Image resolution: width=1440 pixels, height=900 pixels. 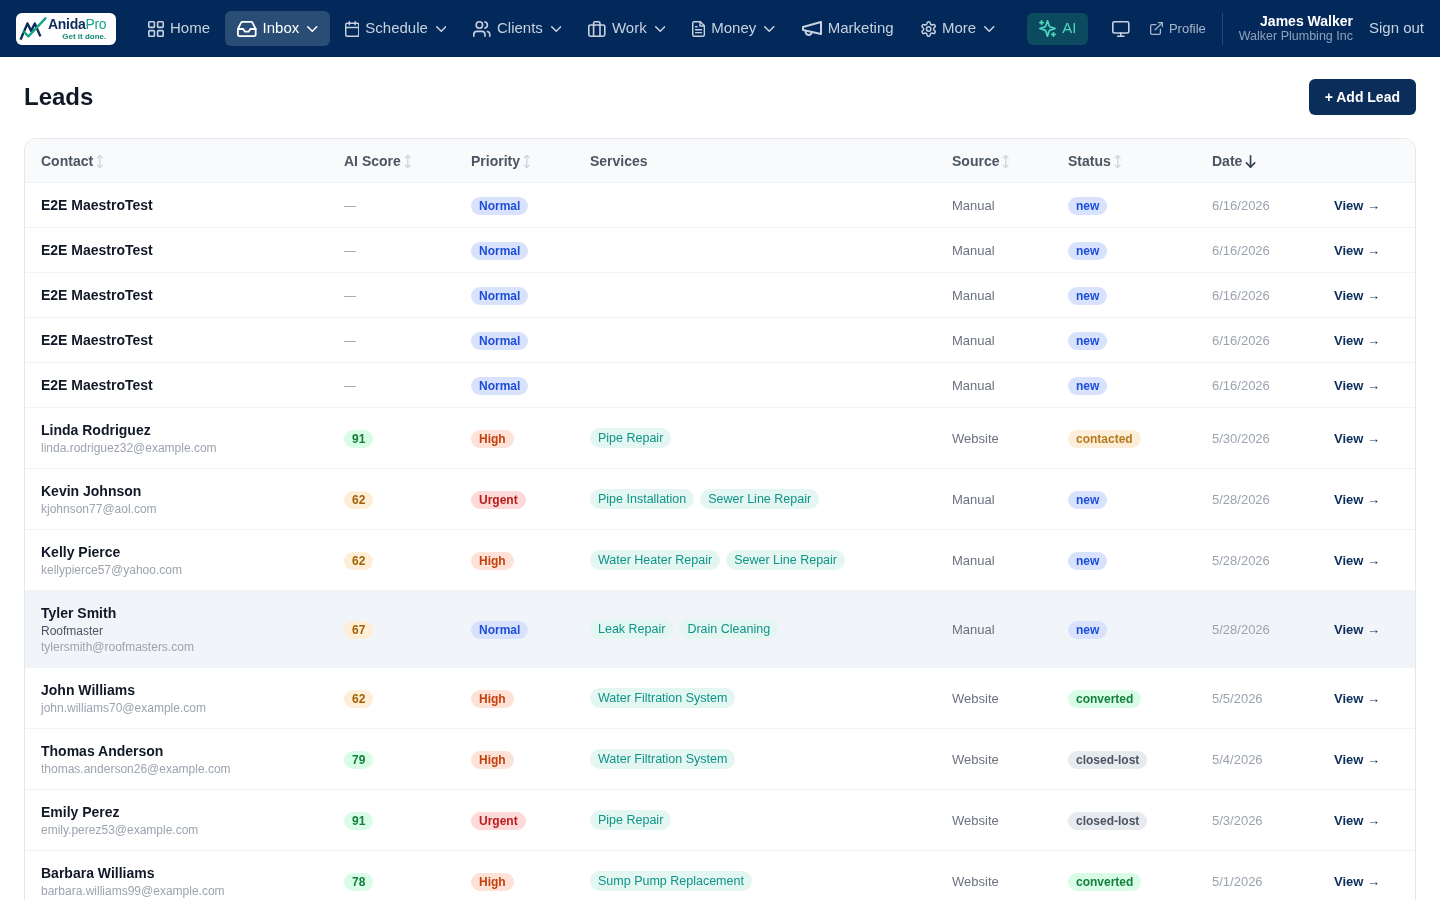 What do you see at coordinates (277, 28) in the screenshot?
I see `nav-item: Inbox` at bounding box center [277, 28].